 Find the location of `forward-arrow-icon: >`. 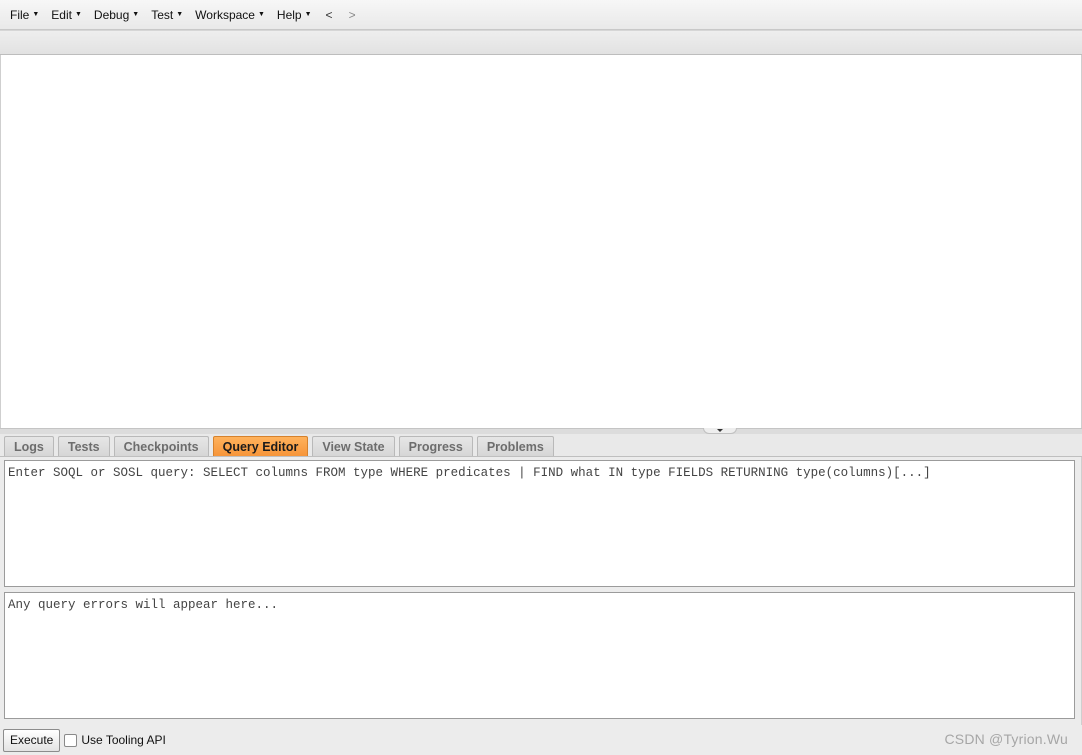

forward-arrow-icon: > is located at coordinates (352, 15).